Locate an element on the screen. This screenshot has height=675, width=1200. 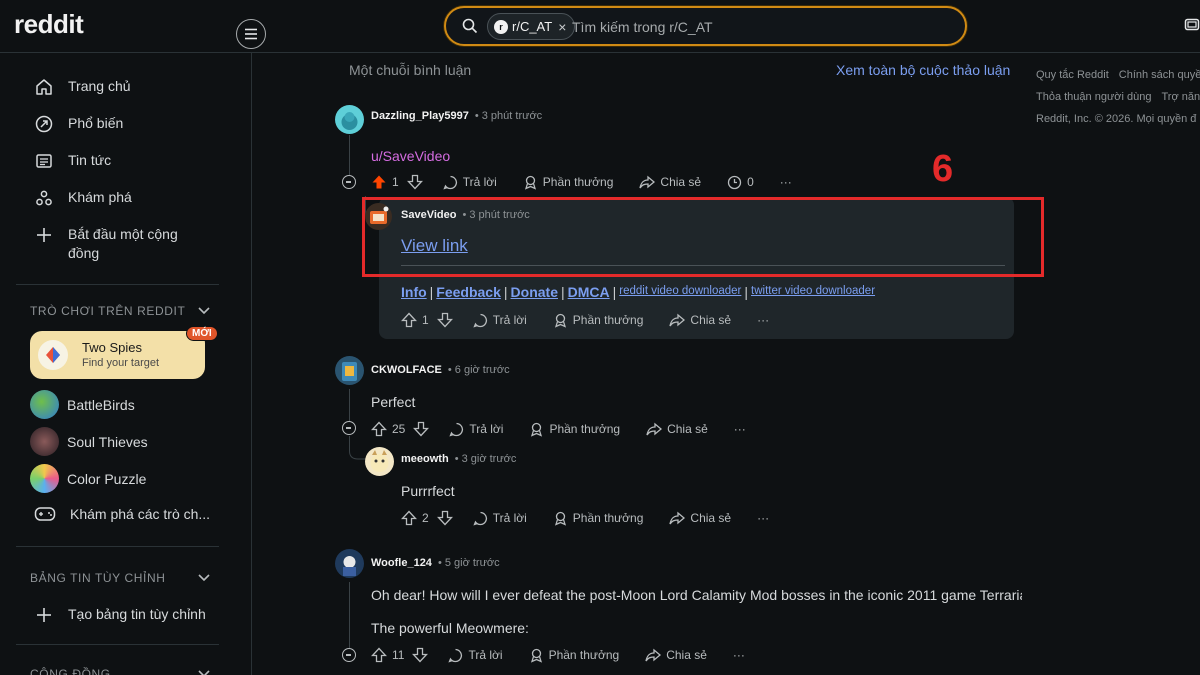
chat-icon is located at coordinates (1192, 25).